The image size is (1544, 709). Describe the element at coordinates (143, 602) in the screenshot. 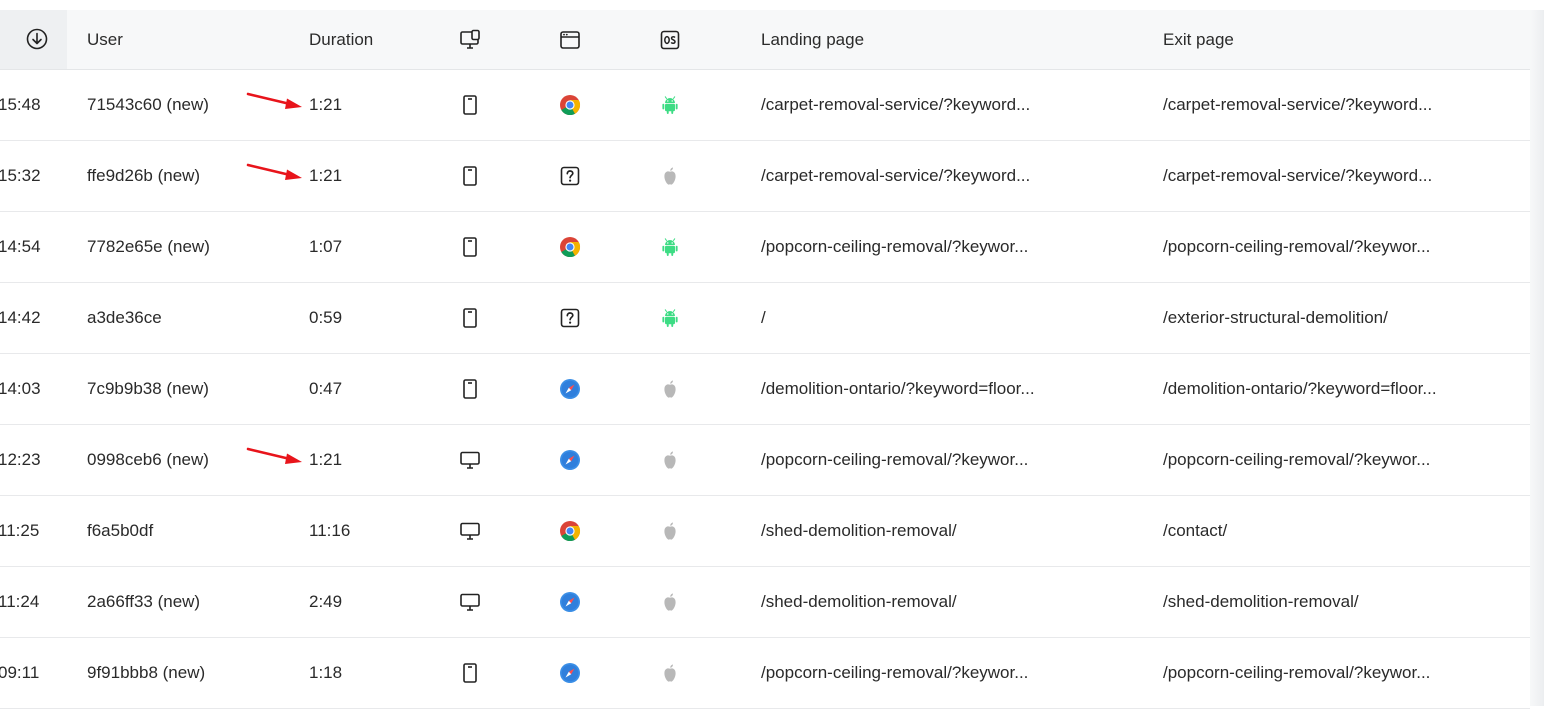

I see `user-id: 2a66ff33 (new)` at that location.